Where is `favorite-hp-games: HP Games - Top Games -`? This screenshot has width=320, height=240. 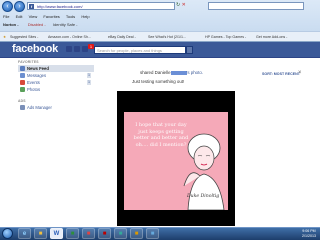 favorite-hp-games: HP Games - Top Games - is located at coordinates (225, 37).